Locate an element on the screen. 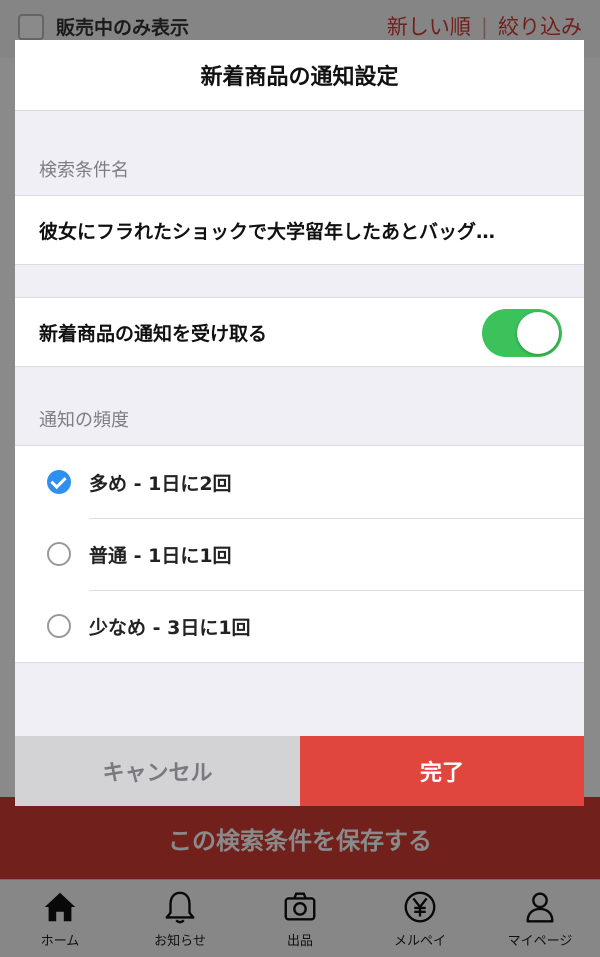 The width and height of the screenshot is (600, 957). frequency-option-label: 普通 - 1日に1回 is located at coordinates (160, 555).